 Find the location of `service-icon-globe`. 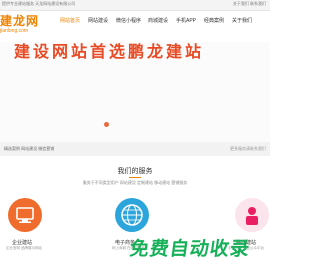

service-icon-globe is located at coordinates (132, 215).